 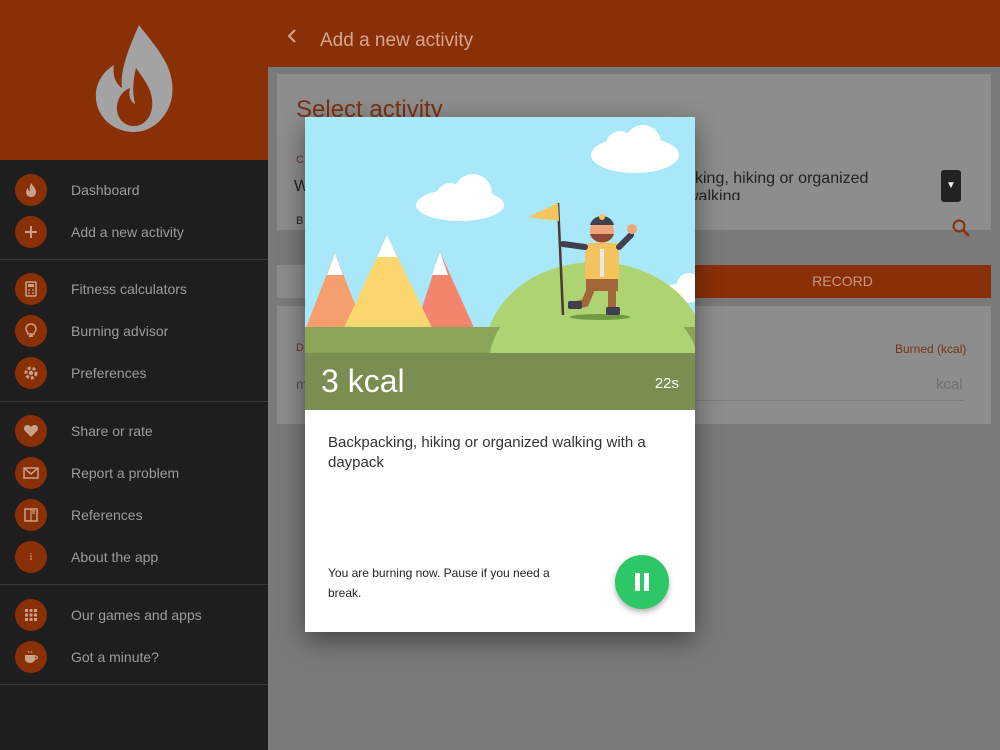 I want to click on flame-icon, so click(x=31, y=190).